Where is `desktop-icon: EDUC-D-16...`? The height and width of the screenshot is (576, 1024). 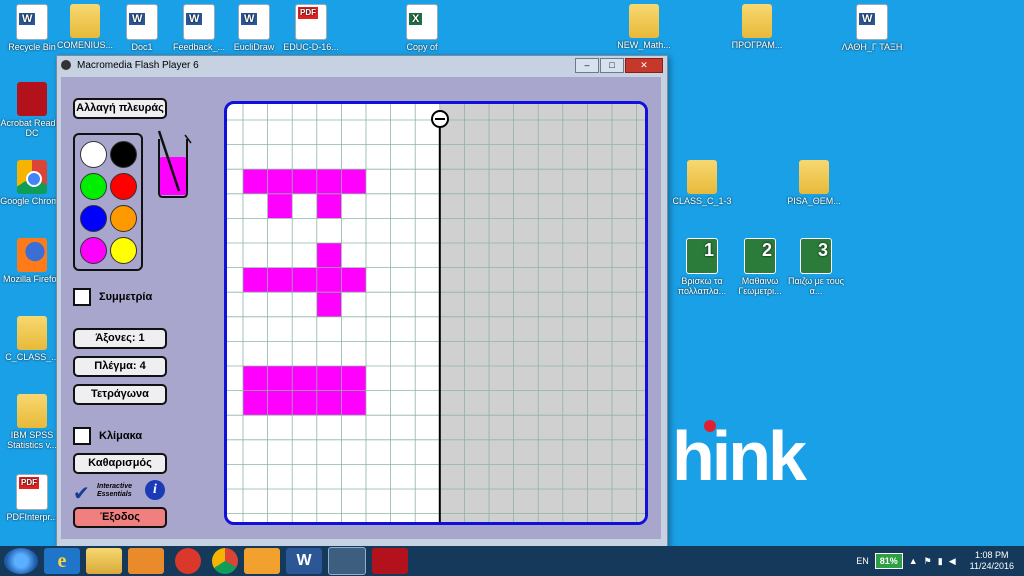 desktop-icon: EDUC-D-16... is located at coordinates (311, 28).